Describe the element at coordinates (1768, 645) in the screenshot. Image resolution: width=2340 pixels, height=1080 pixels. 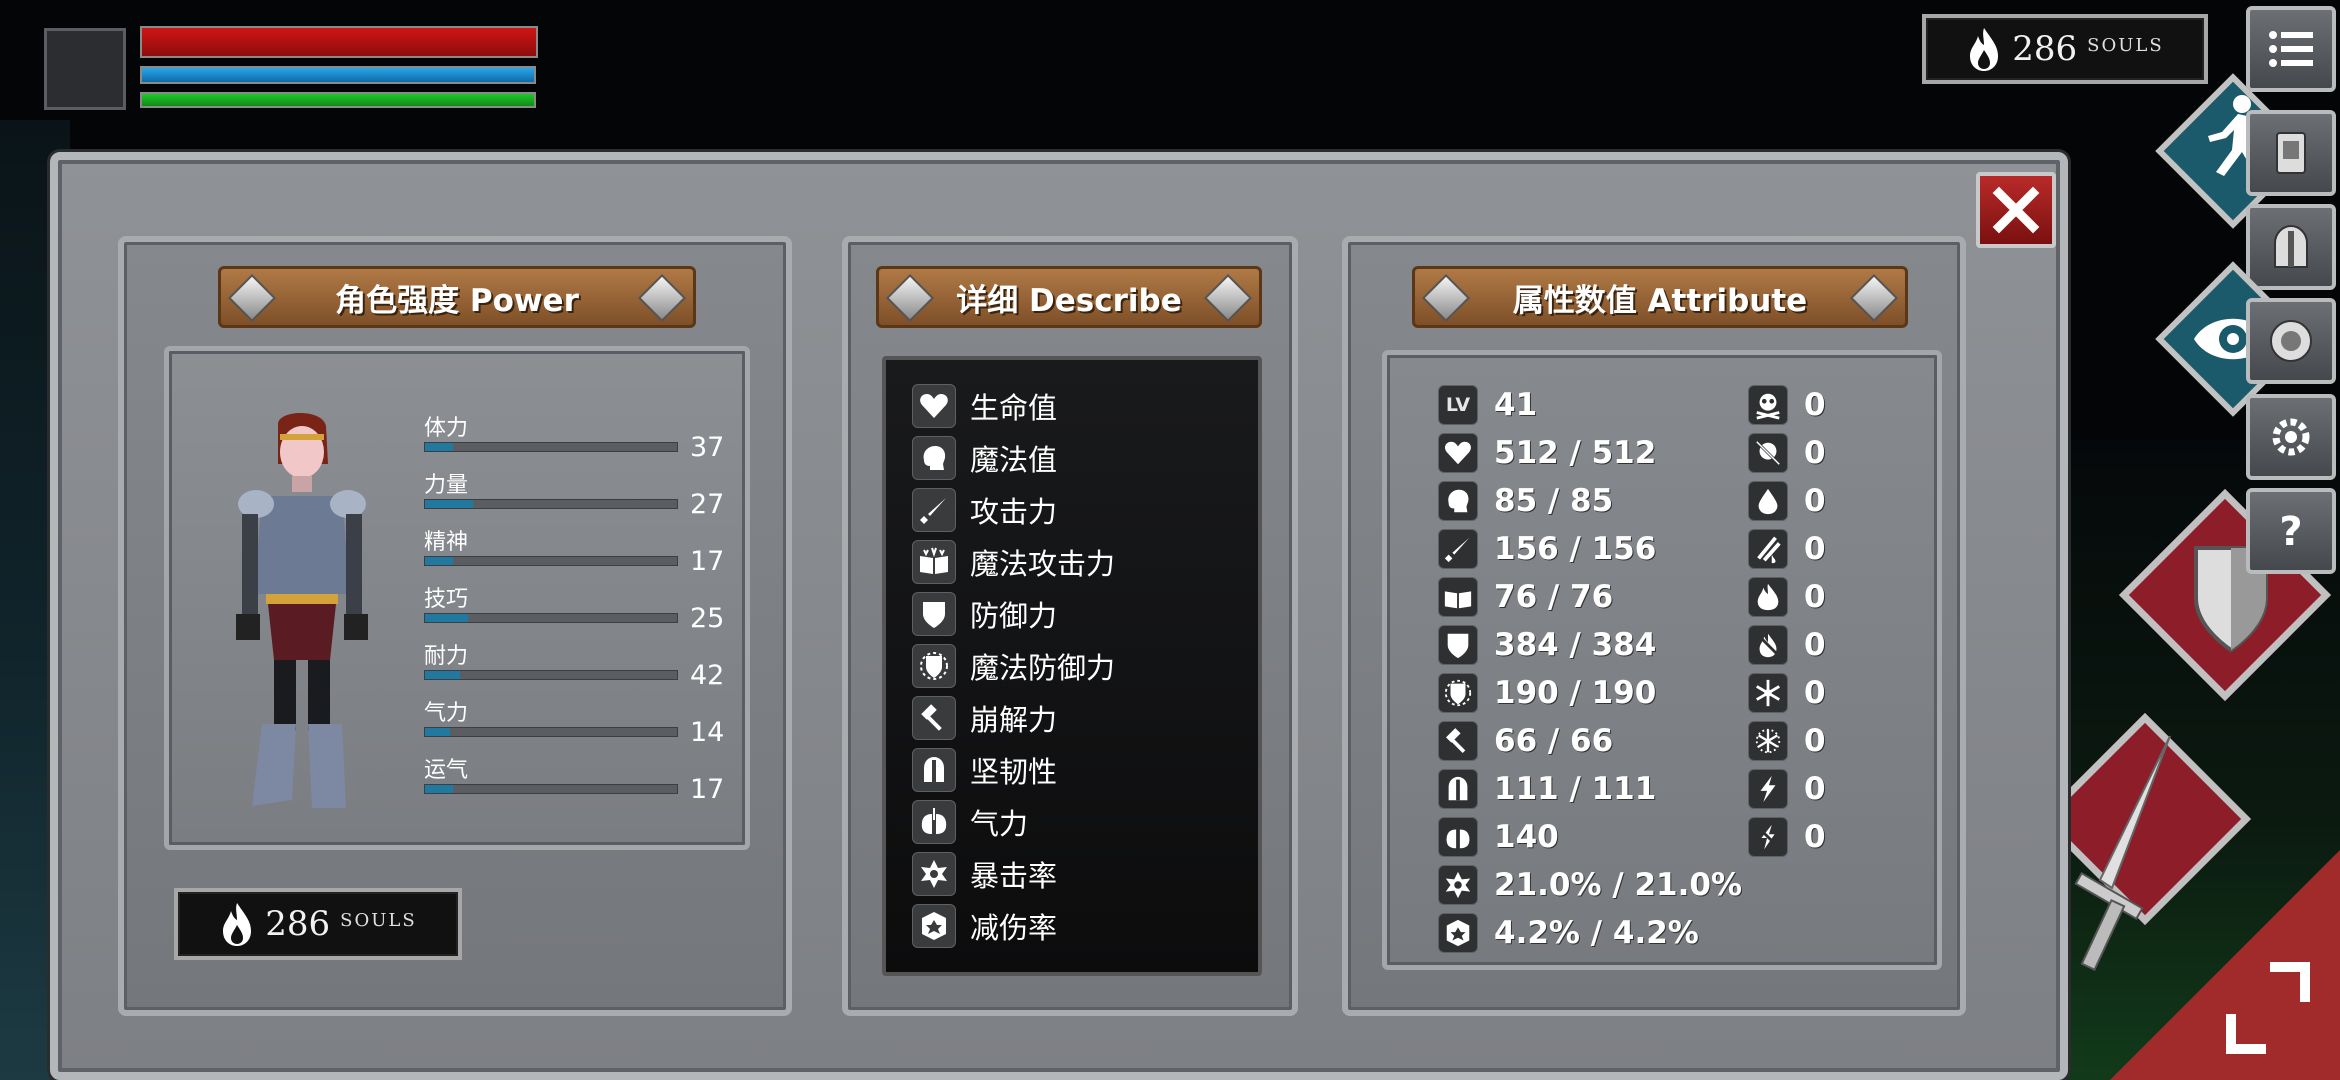
I see `fire-slash-icon` at that location.